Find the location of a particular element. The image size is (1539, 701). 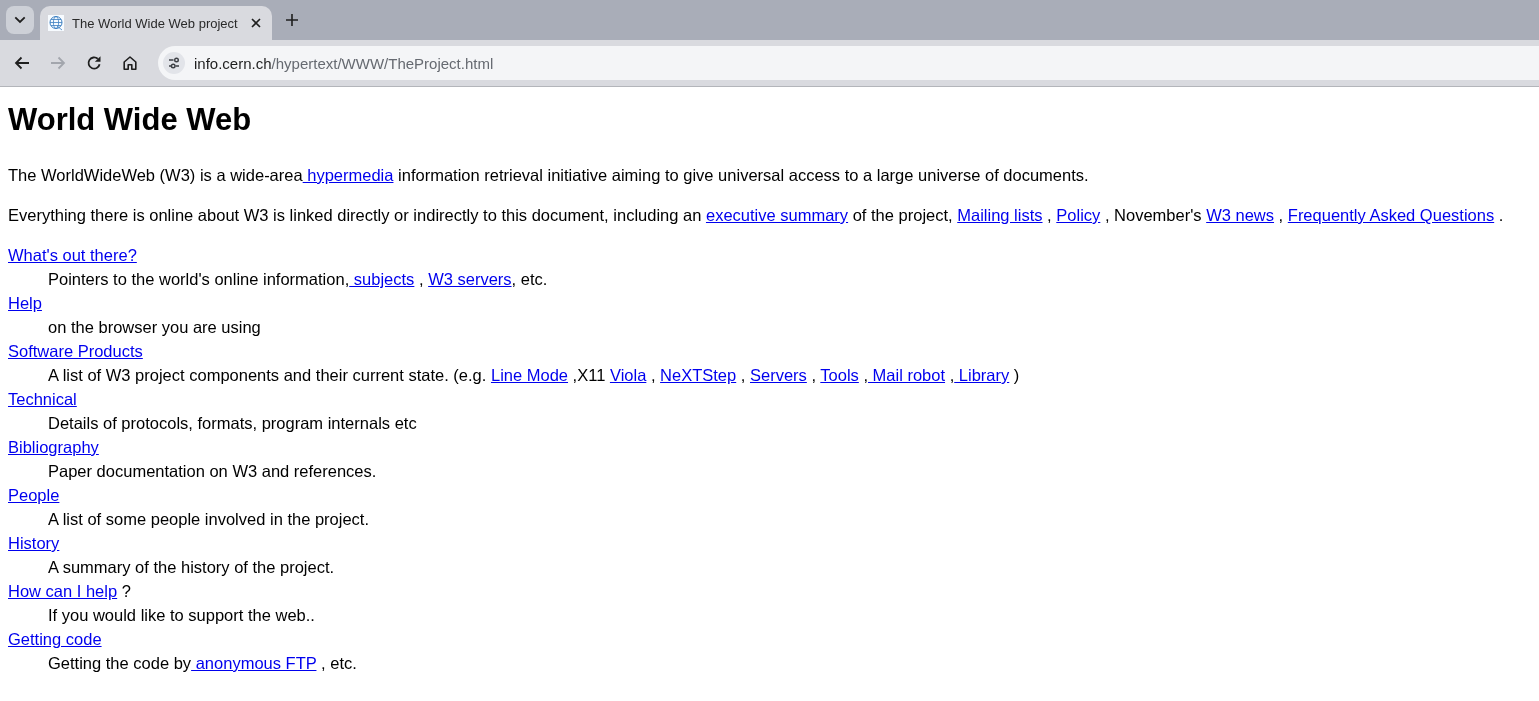

globe-icon is located at coordinates (56, 23).